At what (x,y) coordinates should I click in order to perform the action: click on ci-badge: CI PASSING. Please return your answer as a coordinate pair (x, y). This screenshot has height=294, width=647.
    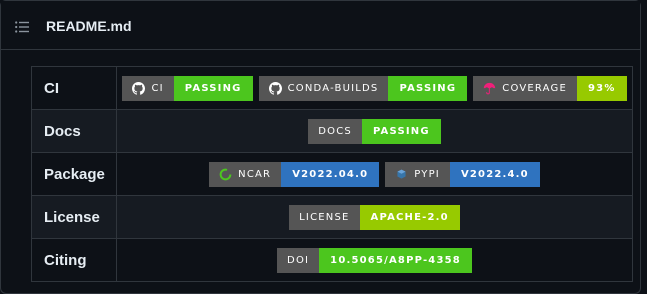
    Looking at the image, I should click on (187, 88).